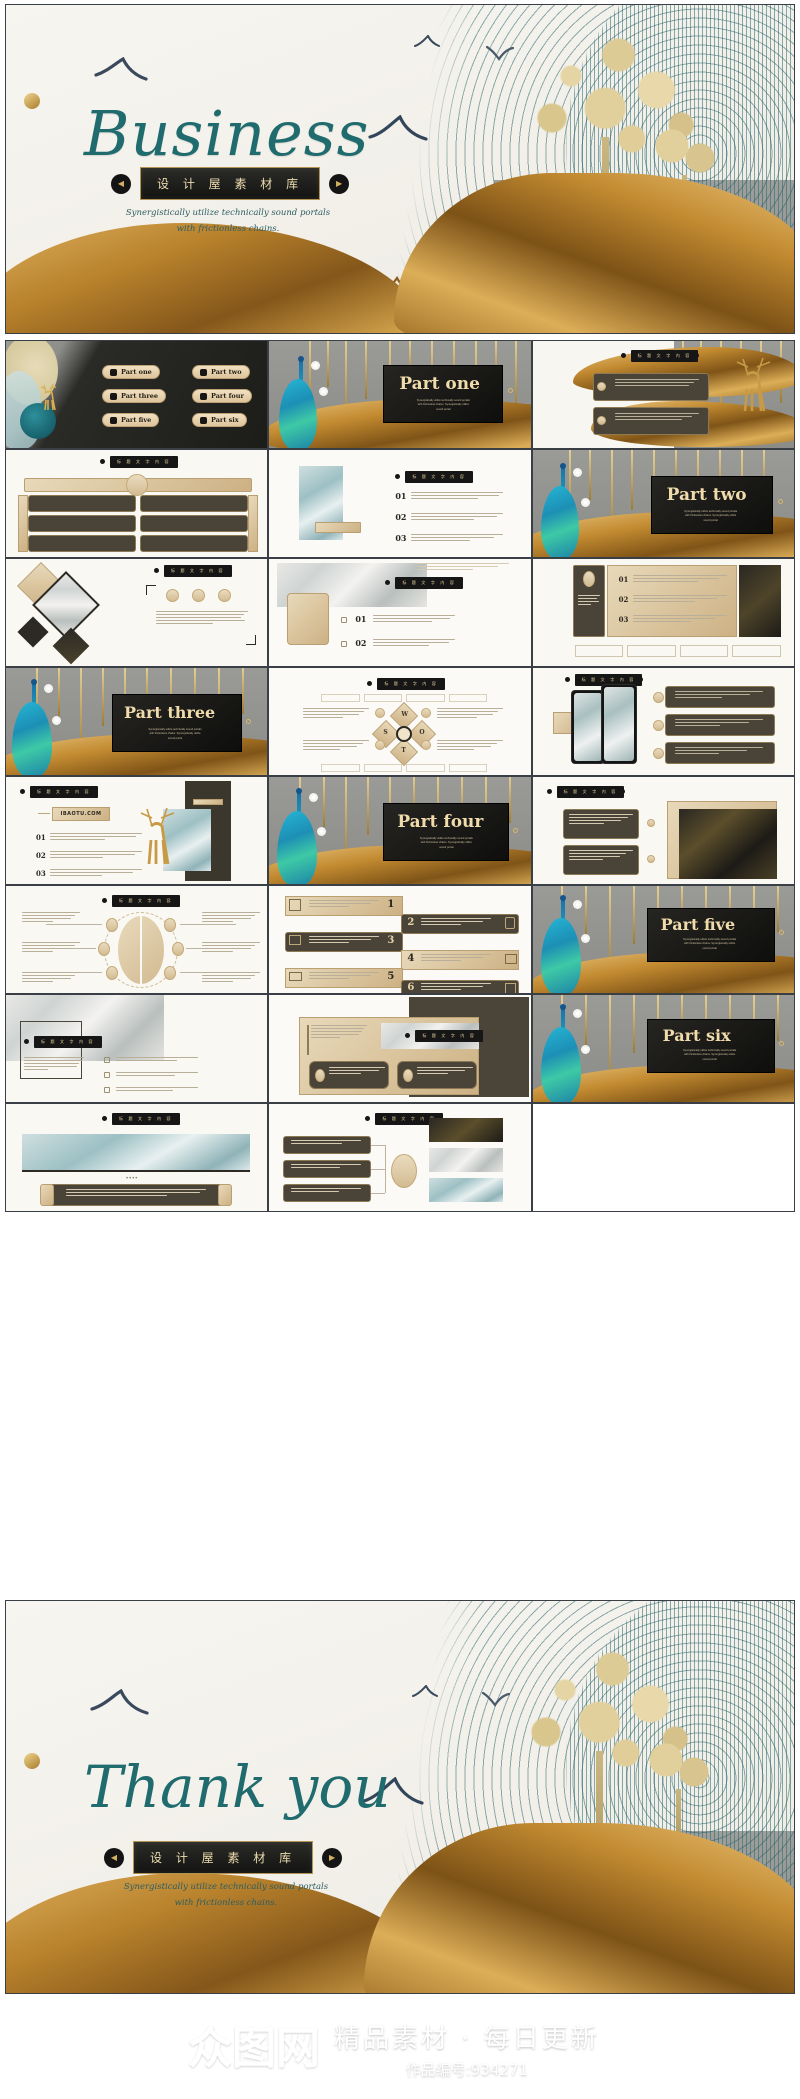  Describe the element at coordinates (254, 2048) in the screenshot. I see `watermark-logo: 众图网` at that location.